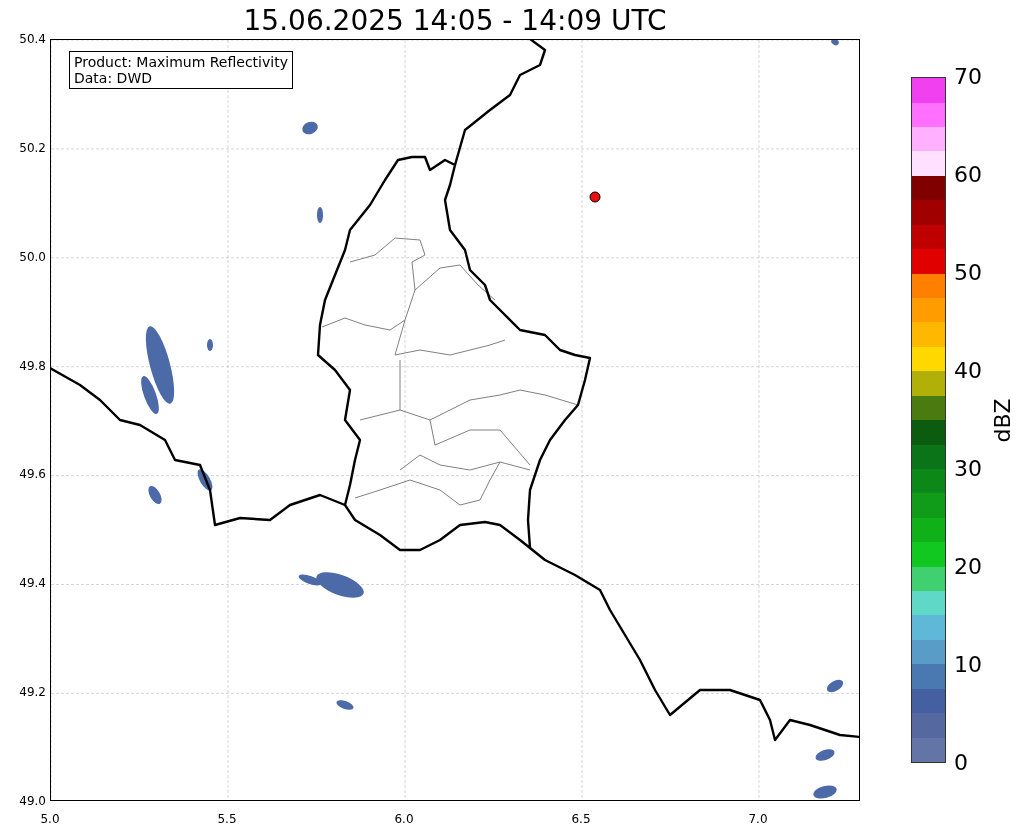 The width and height of the screenshot is (1023, 834). Describe the element at coordinates (968, 469) in the screenshot. I see `colorbar-tick-label: 30` at that location.